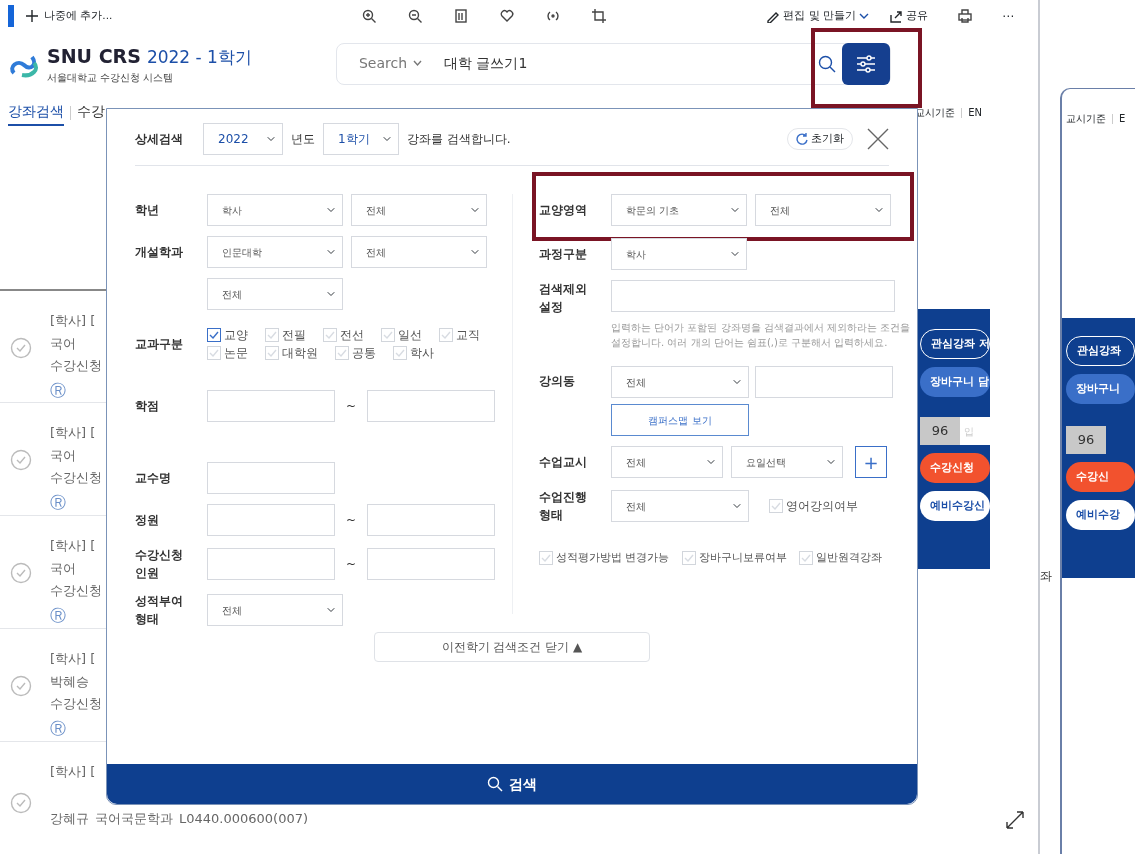 This screenshot has width=1135, height=854. I want to click on checkbox-option: 학사, so click(418, 353).